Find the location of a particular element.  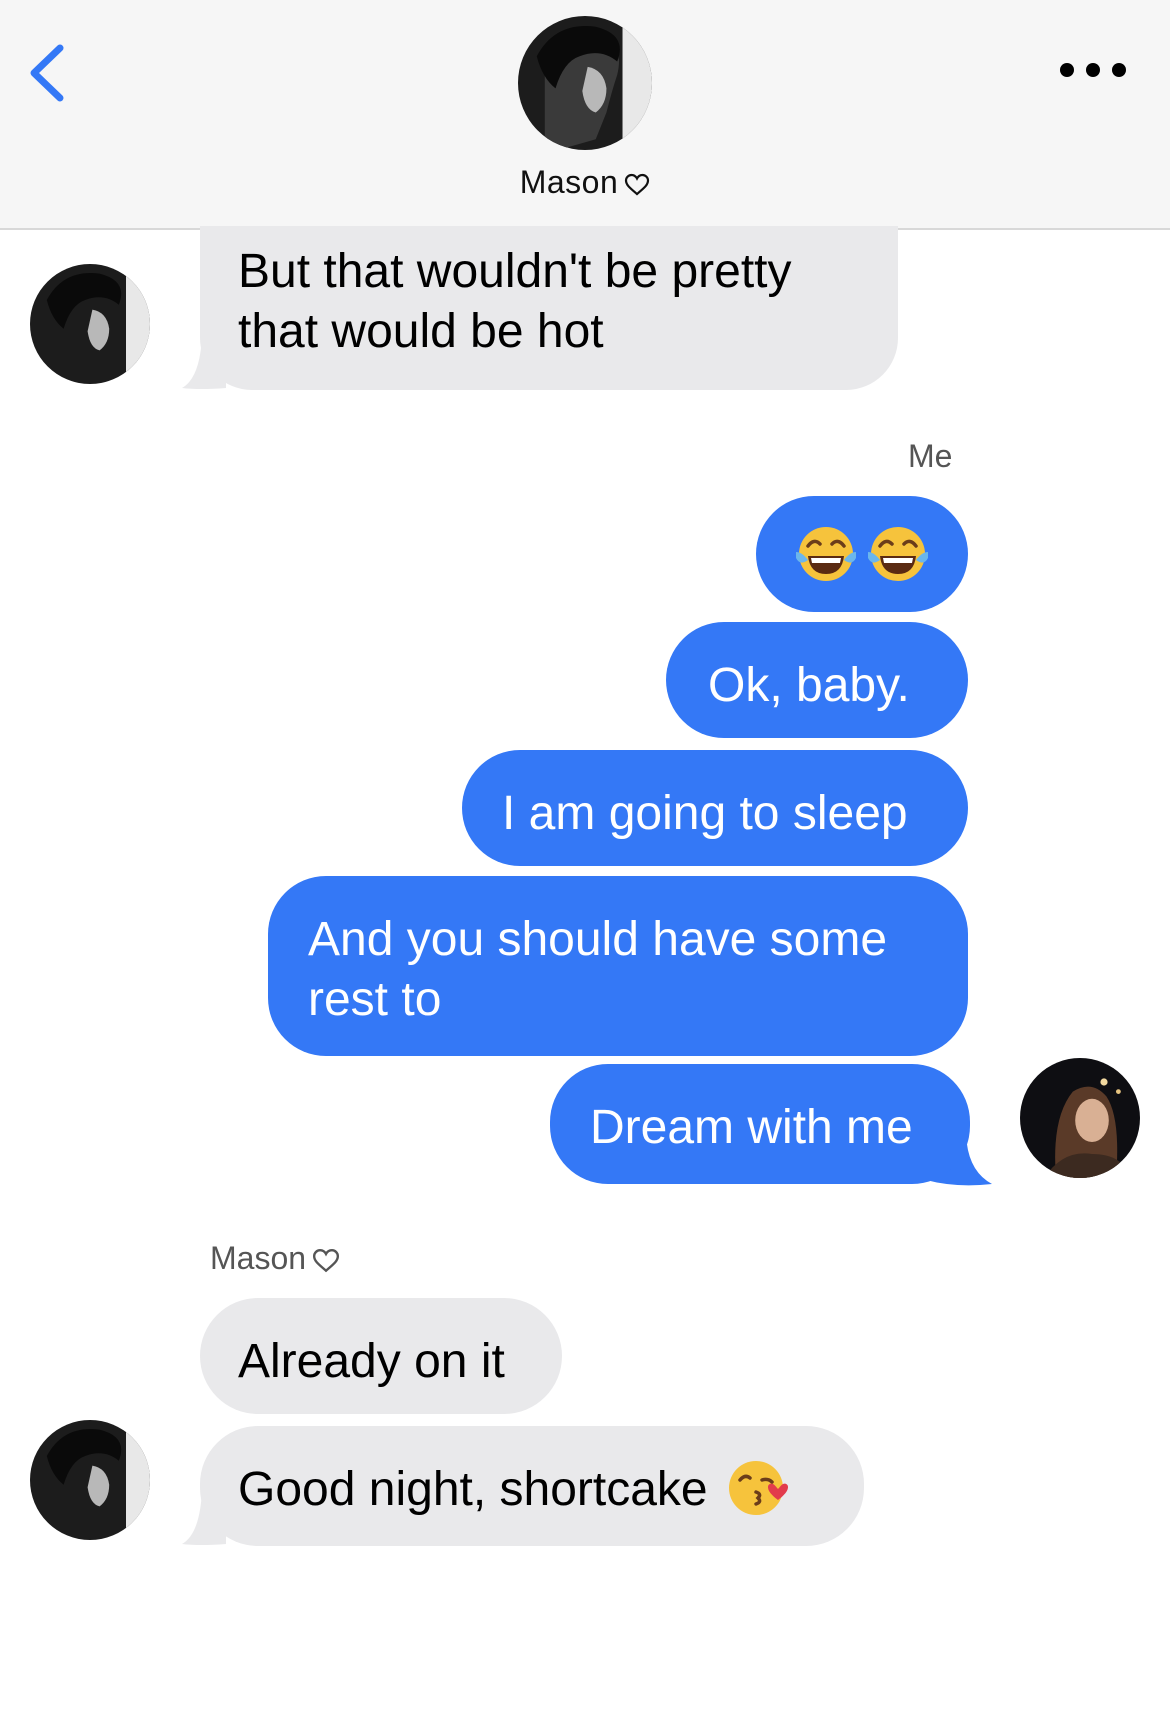

message-bubble: Good night, shortcake is located at coordinates (532, 1486).